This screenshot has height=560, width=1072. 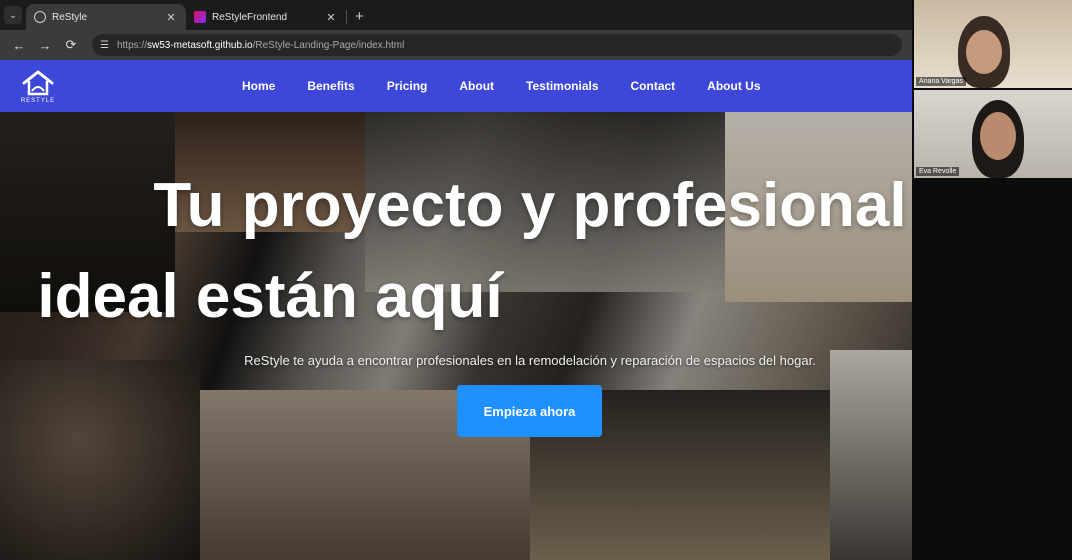 What do you see at coordinates (13, 15) in the screenshot?
I see `tab-search-icon: ⌄` at bounding box center [13, 15].